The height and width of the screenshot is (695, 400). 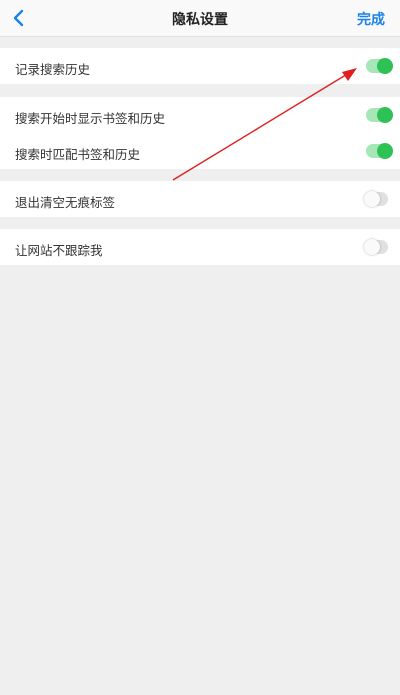 I want to click on clear-incognito-toggle, so click(x=376, y=199).